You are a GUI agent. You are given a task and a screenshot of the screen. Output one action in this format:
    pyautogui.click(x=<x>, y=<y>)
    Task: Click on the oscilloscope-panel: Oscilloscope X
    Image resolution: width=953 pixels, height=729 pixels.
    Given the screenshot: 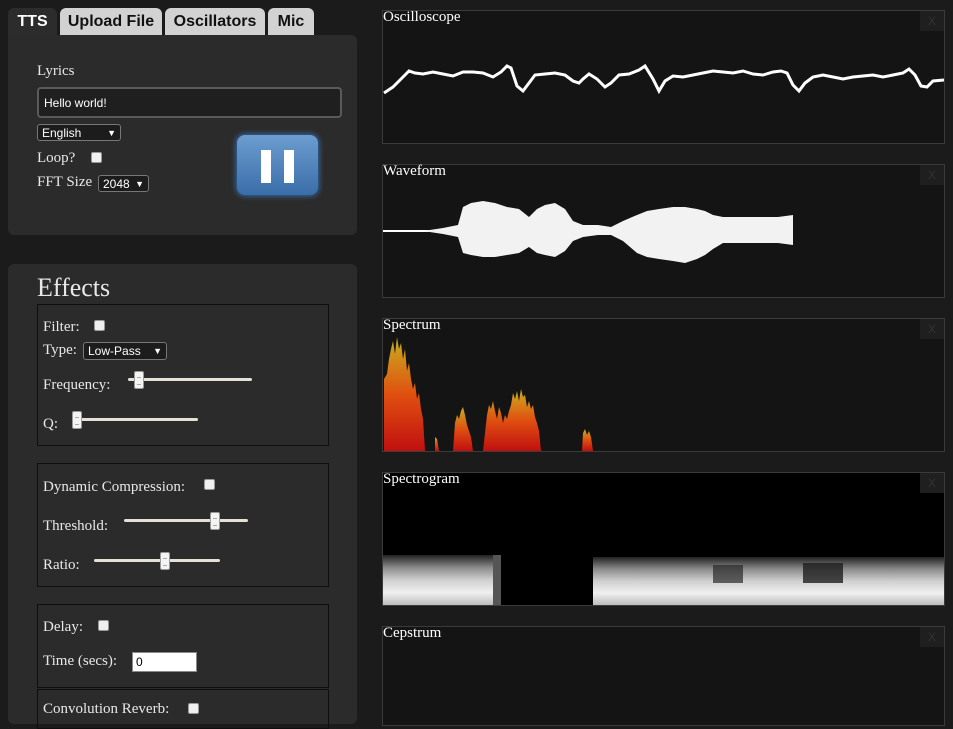 What is the action you would take?
    pyautogui.click(x=663, y=76)
    